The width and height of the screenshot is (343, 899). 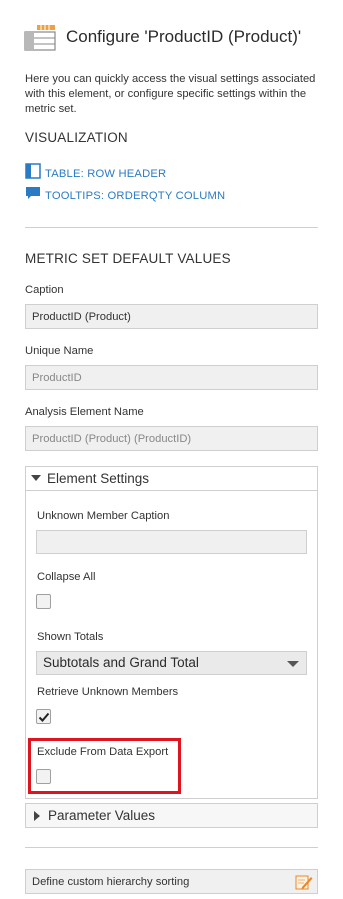 What do you see at coordinates (121, 662) in the screenshot?
I see `shown-totals-value: Subtotals and Grand Total` at bounding box center [121, 662].